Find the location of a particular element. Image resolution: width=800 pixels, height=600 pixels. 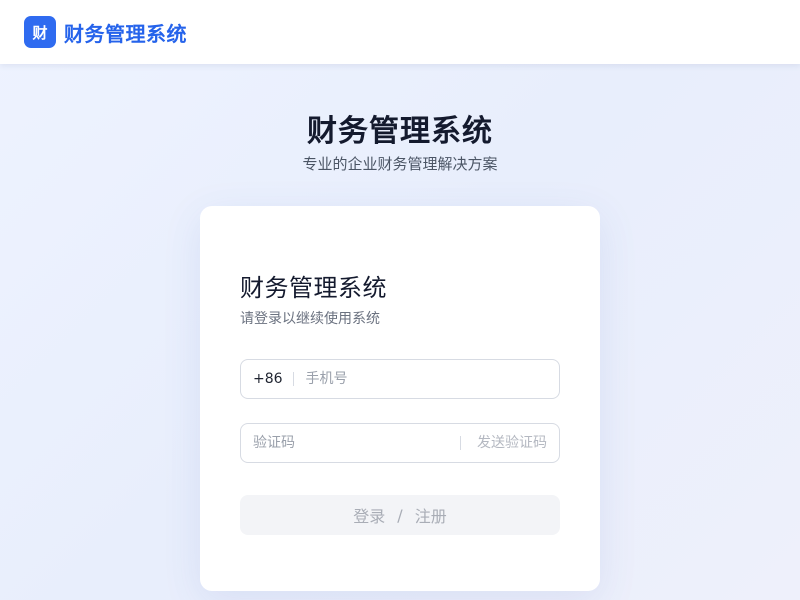

logo-char: 财 is located at coordinates (40, 32).